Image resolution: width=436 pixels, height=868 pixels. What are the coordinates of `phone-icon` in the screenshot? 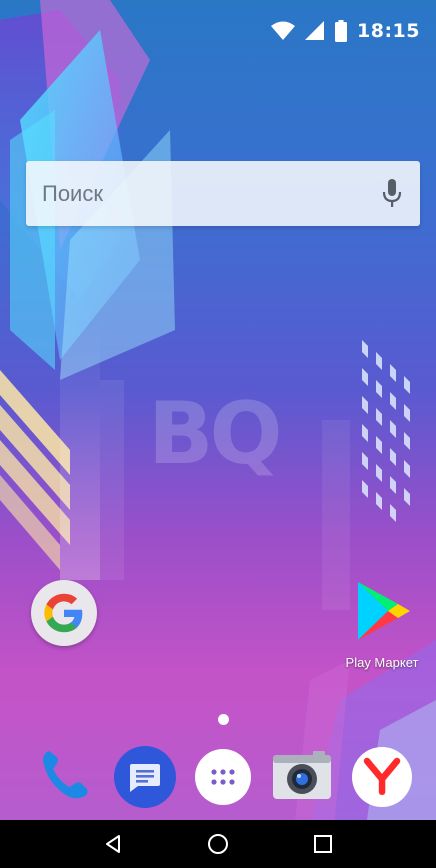 It's located at (65, 777).